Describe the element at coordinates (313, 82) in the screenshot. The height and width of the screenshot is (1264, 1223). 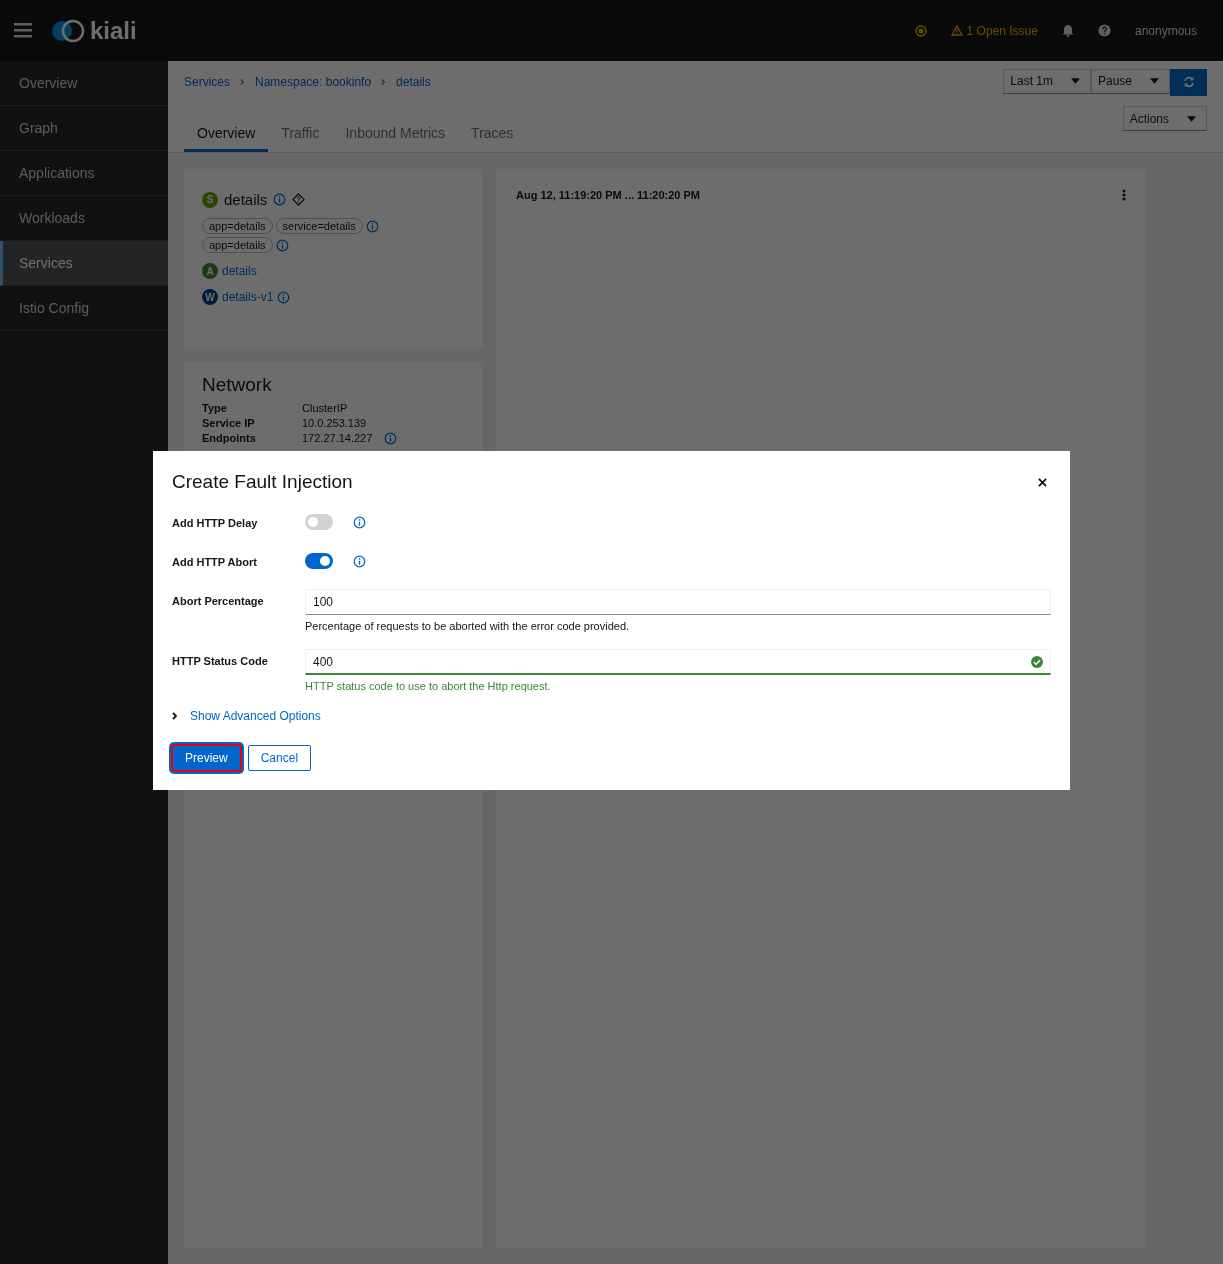
I see `breadcrumb-link: Namespace: bookinfo` at that location.